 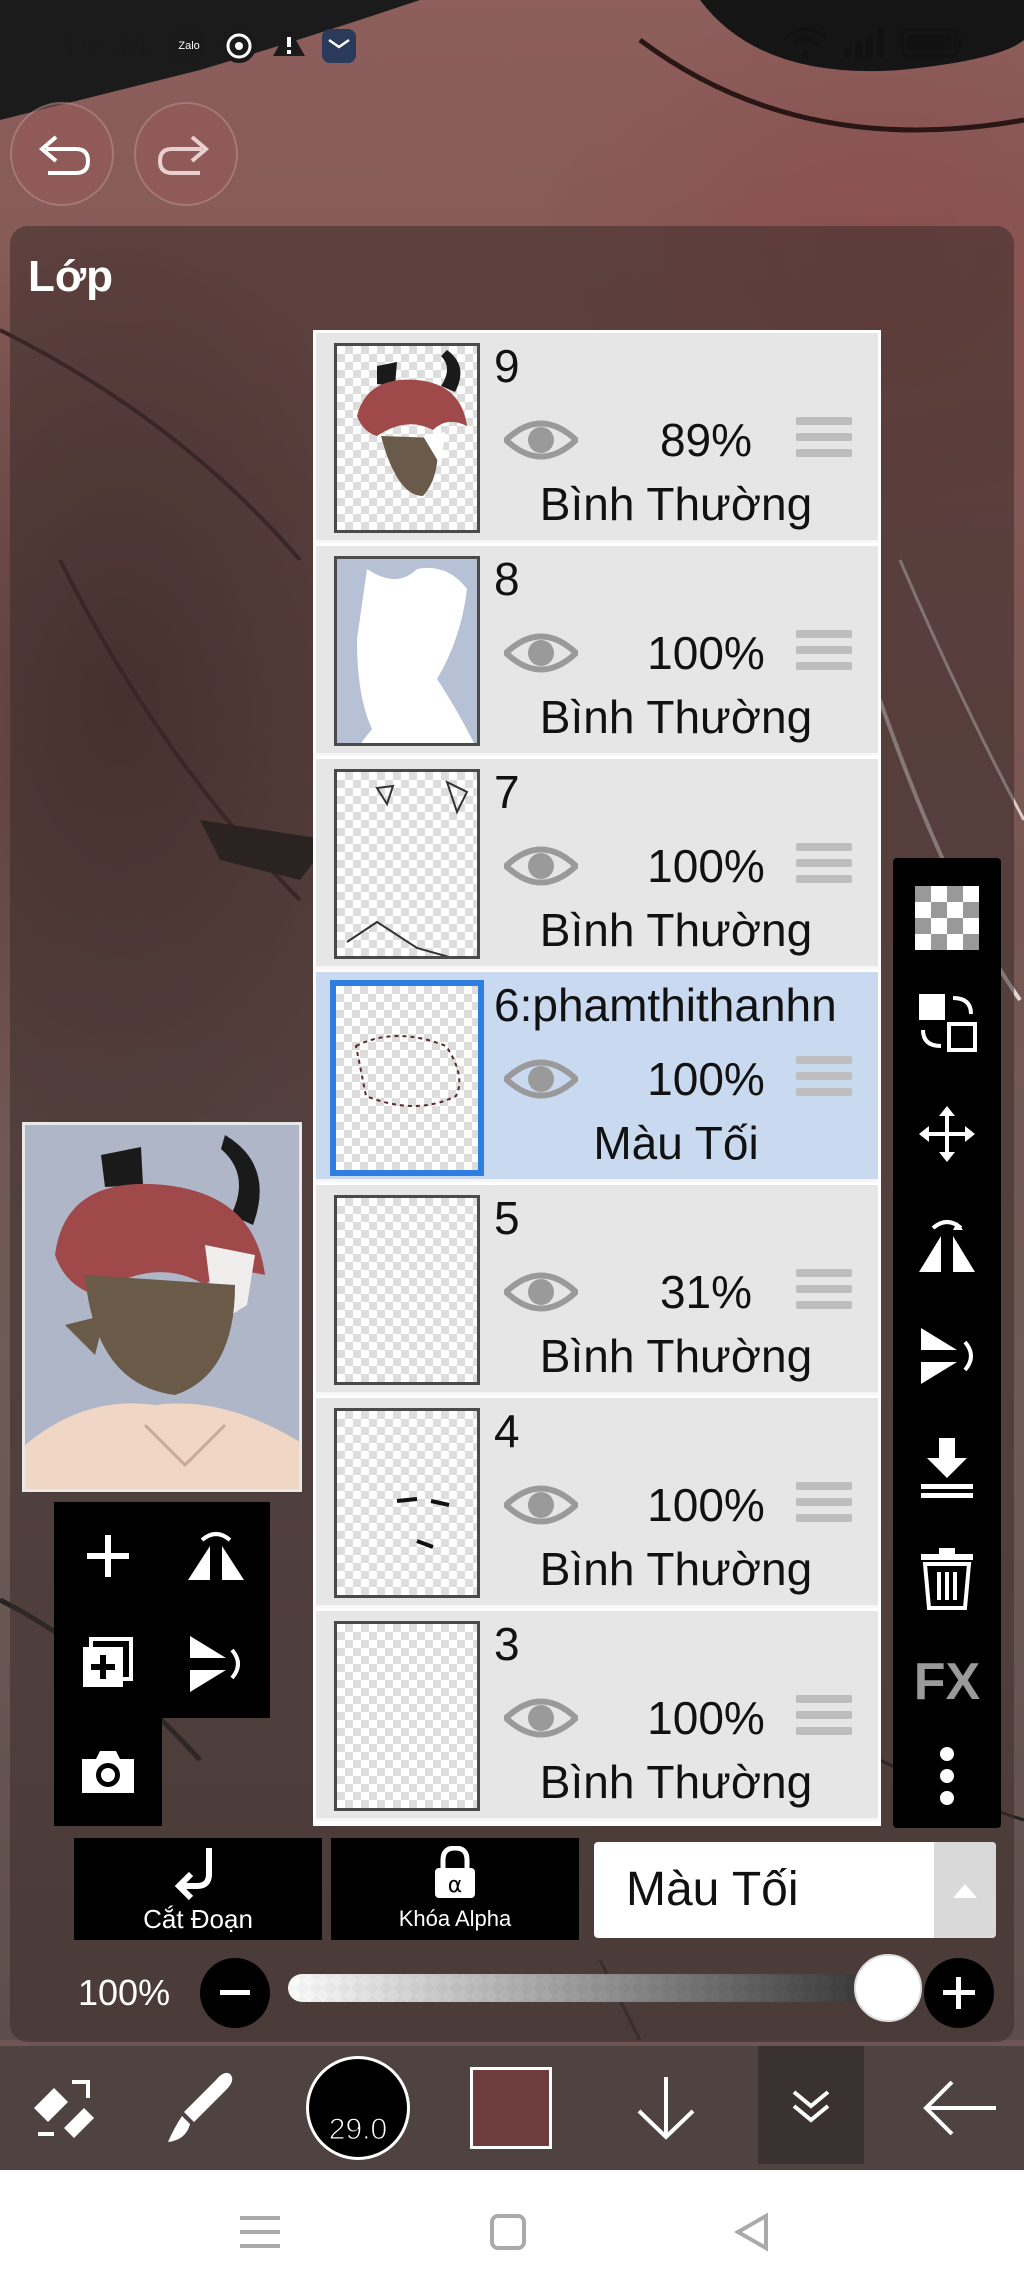 What do you see at coordinates (597, 438) in the screenshot?
I see `layer-row-9: 9 89% Bình Thường` at bounding box center [597, 438].